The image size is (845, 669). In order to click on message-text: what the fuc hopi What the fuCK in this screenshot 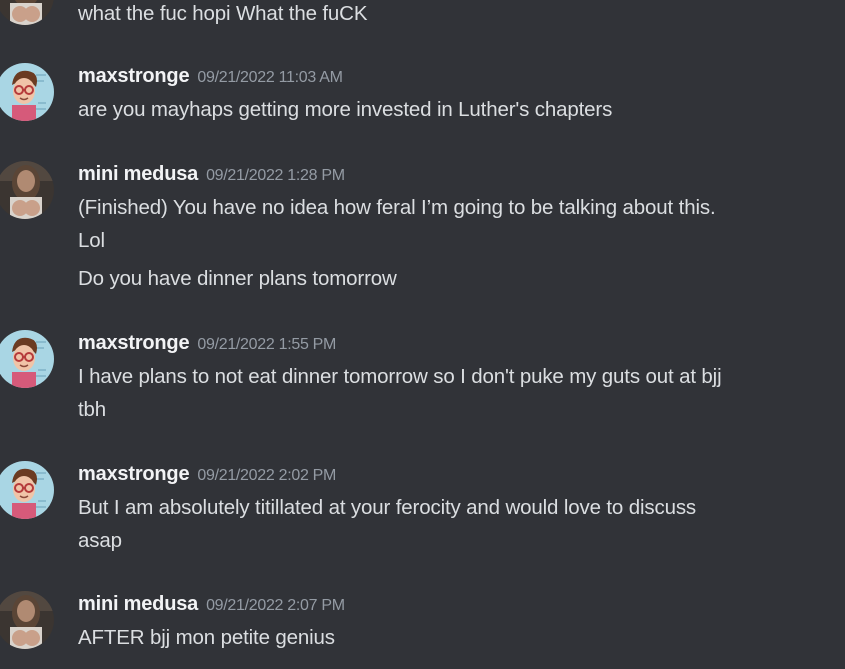, I will do `click(223, 13)`.